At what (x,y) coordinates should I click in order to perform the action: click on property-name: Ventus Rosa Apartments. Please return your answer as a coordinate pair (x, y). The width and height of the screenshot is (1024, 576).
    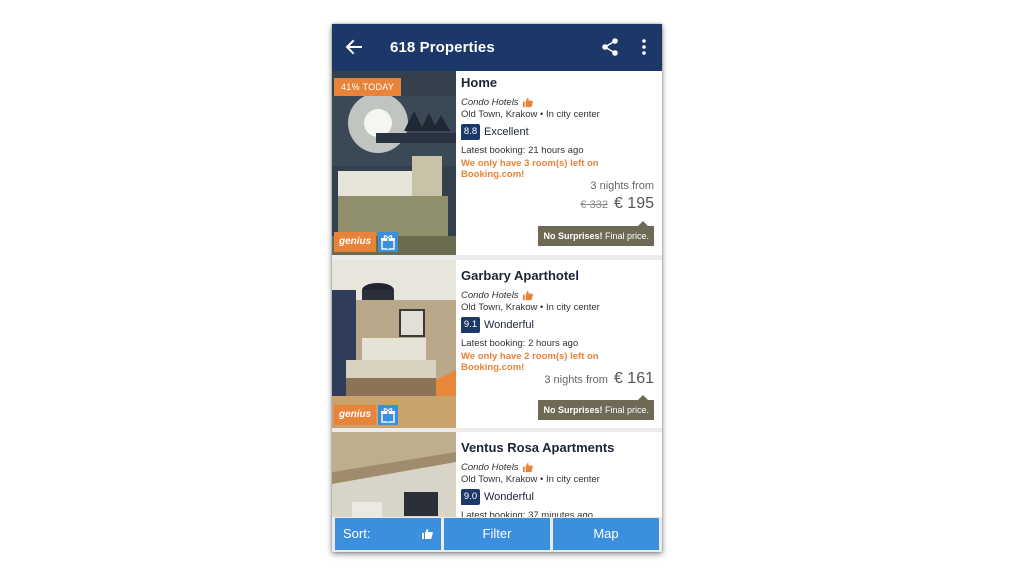
    Looking at the image, I should click on (537, 447).